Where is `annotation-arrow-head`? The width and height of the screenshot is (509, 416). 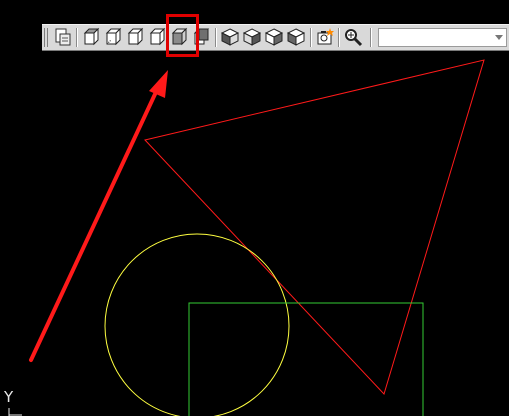 annotation-arrow-head is located at coordinates (158, 84).